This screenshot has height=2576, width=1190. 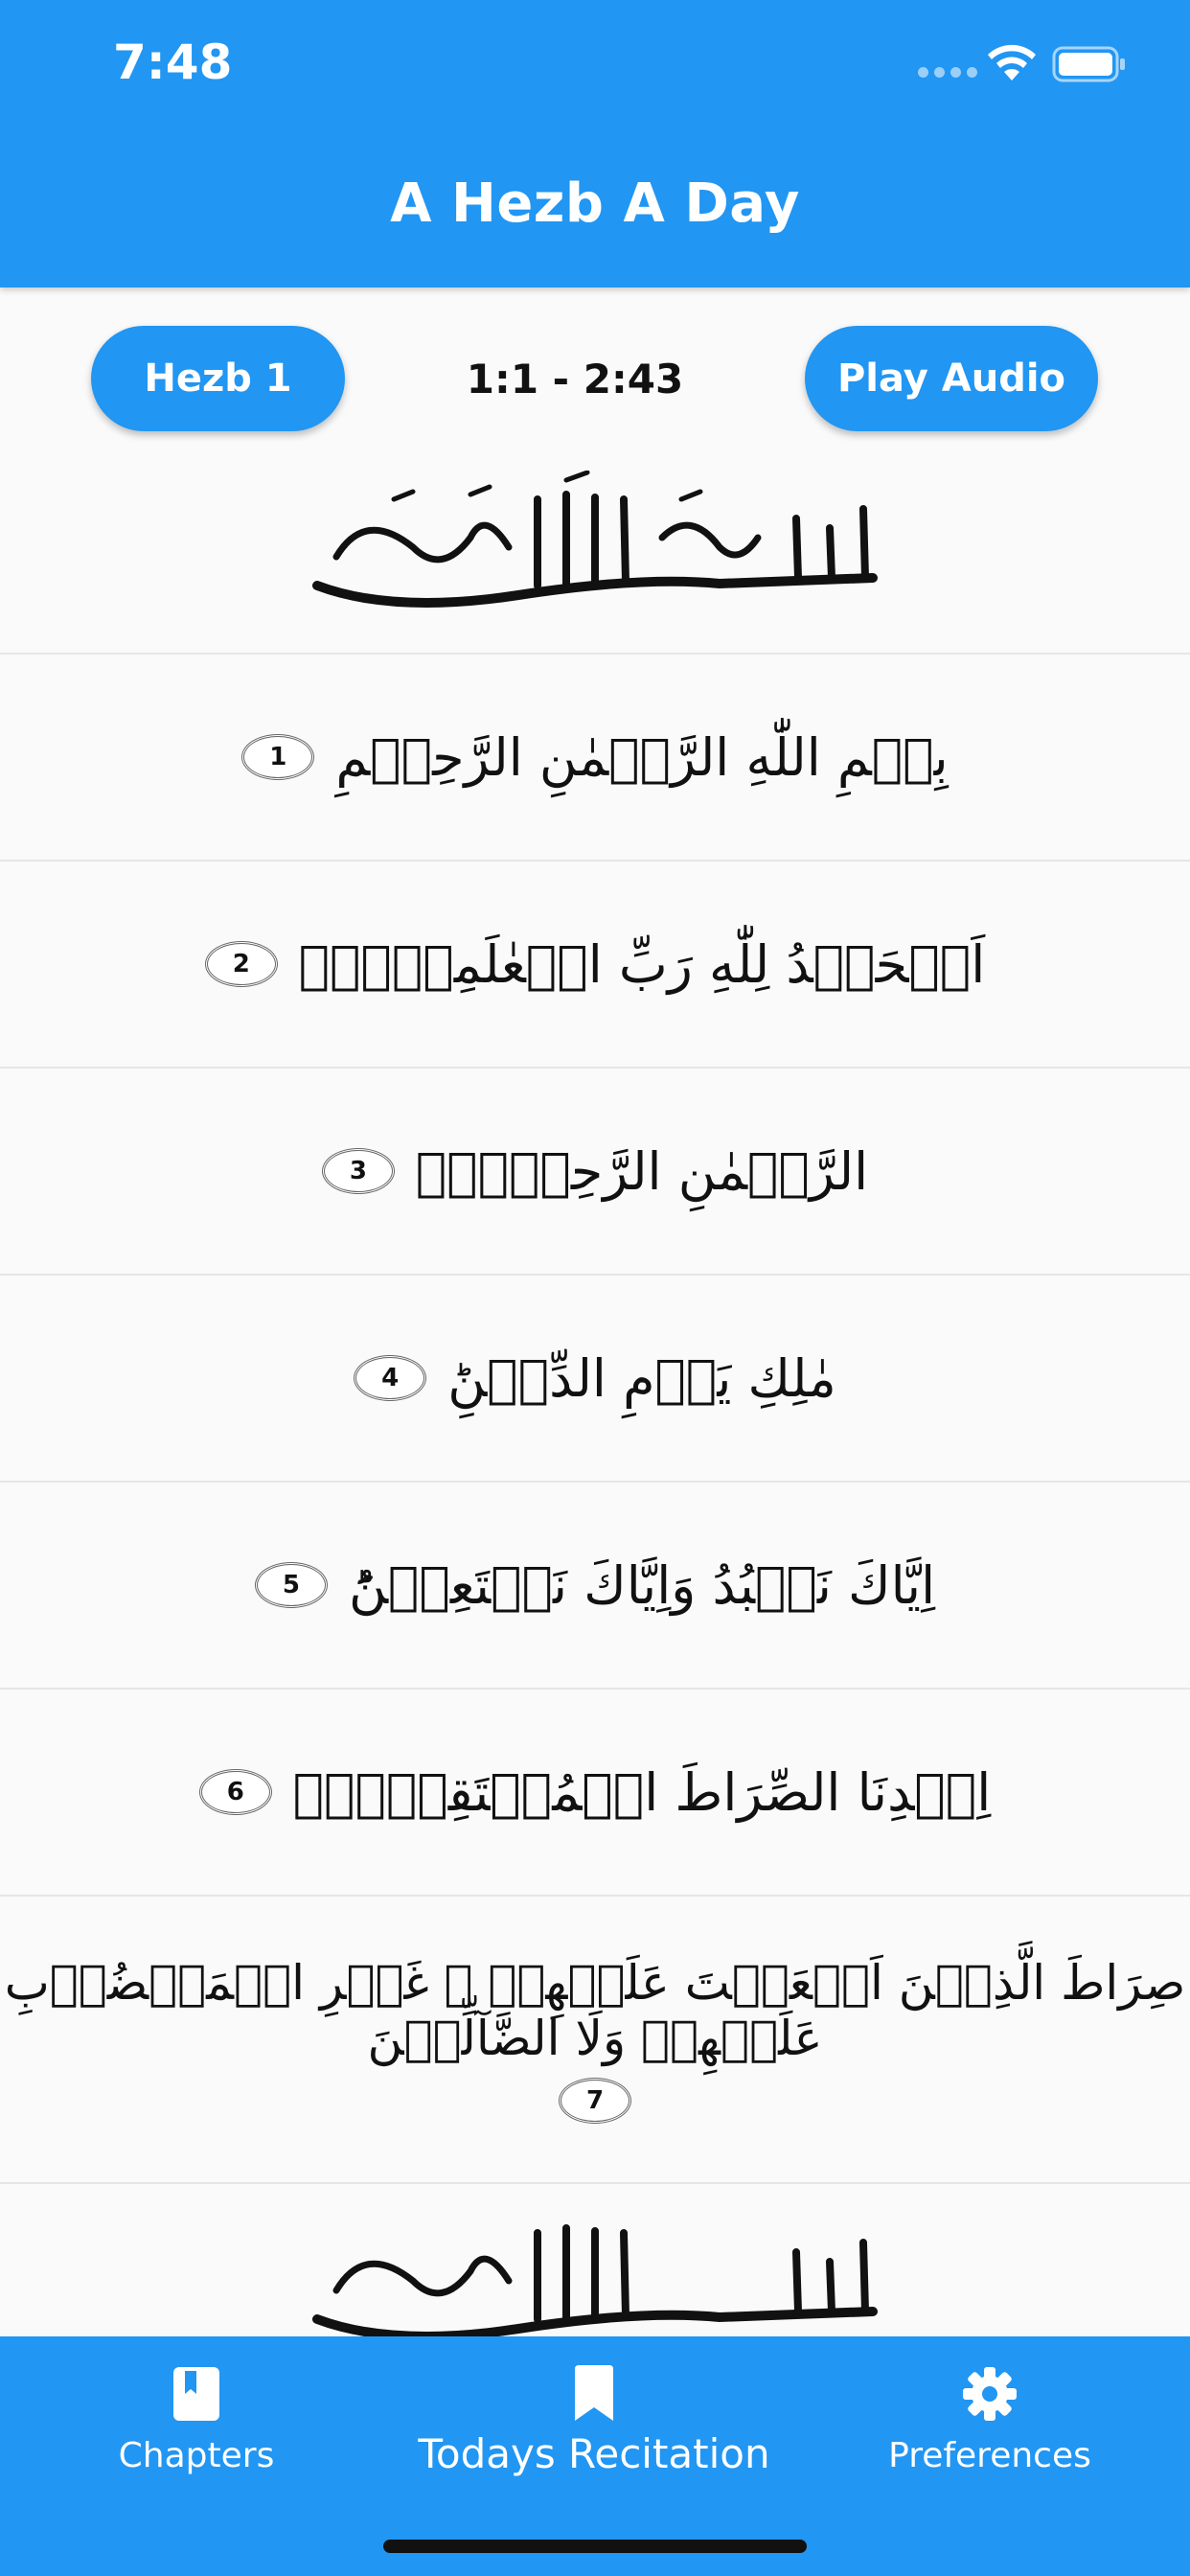 I want to click on nav-todays-recitation: Todays Recitation, so click(x=594, y=2421).